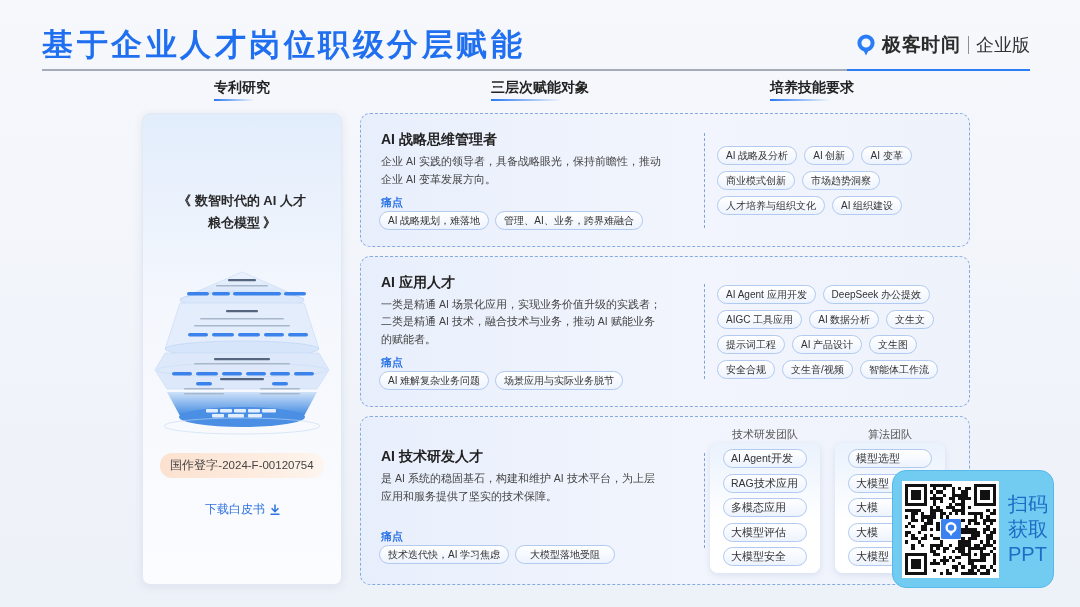 The height and width of the screenshot is (607, 1080). What do you see at coordinates (274, 509) in the screenshot?
I see `download-icon` at bounding box center [274, 509].